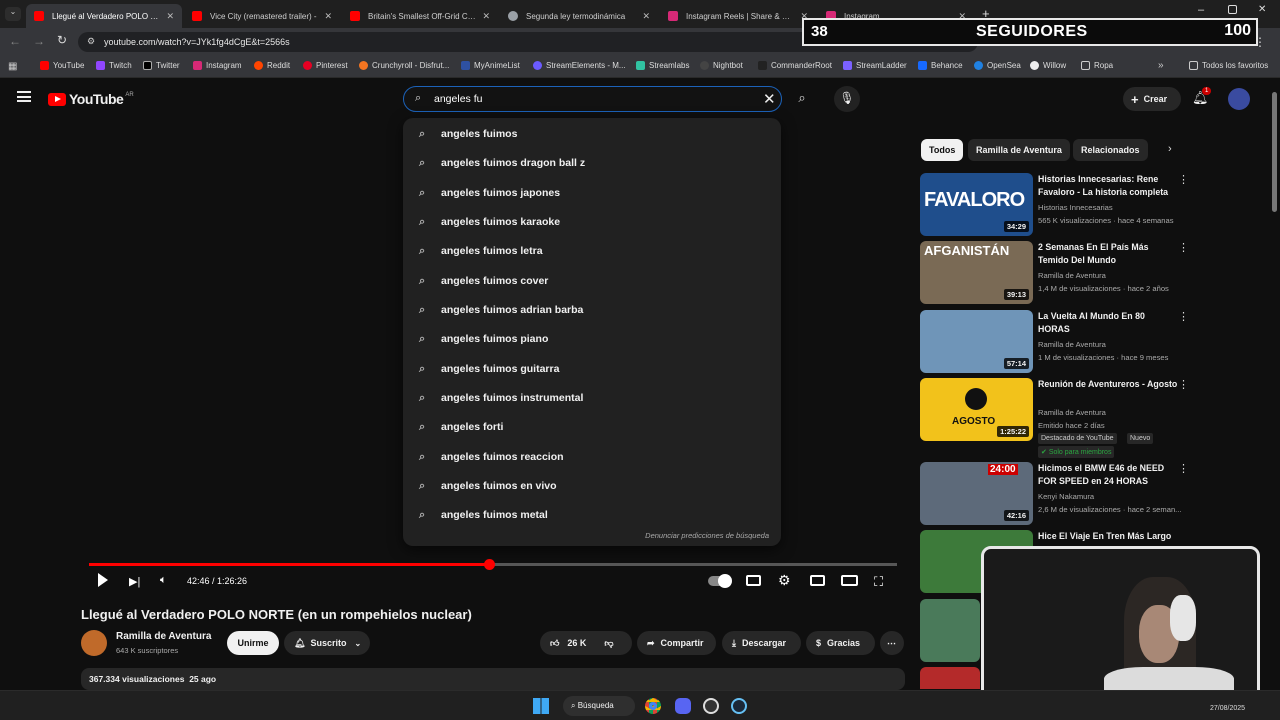  I want to click on maximize-icon, so click(1232, 9).